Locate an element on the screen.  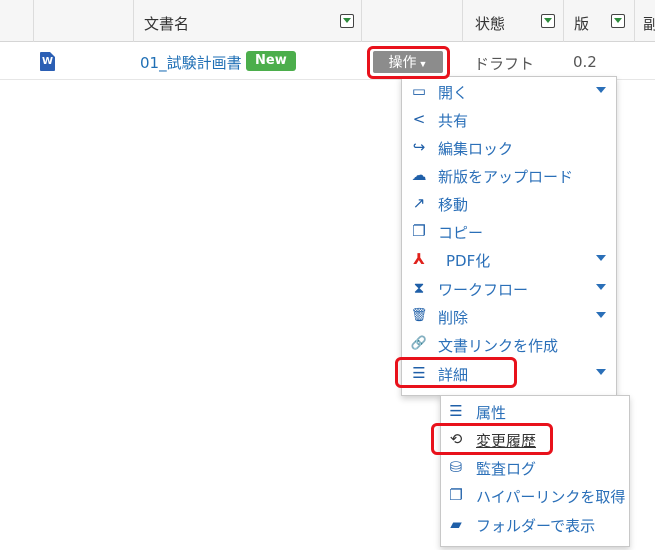
submenu-item-audit-log: ⛁ 監査ログ is located at coordinates (535, 467).